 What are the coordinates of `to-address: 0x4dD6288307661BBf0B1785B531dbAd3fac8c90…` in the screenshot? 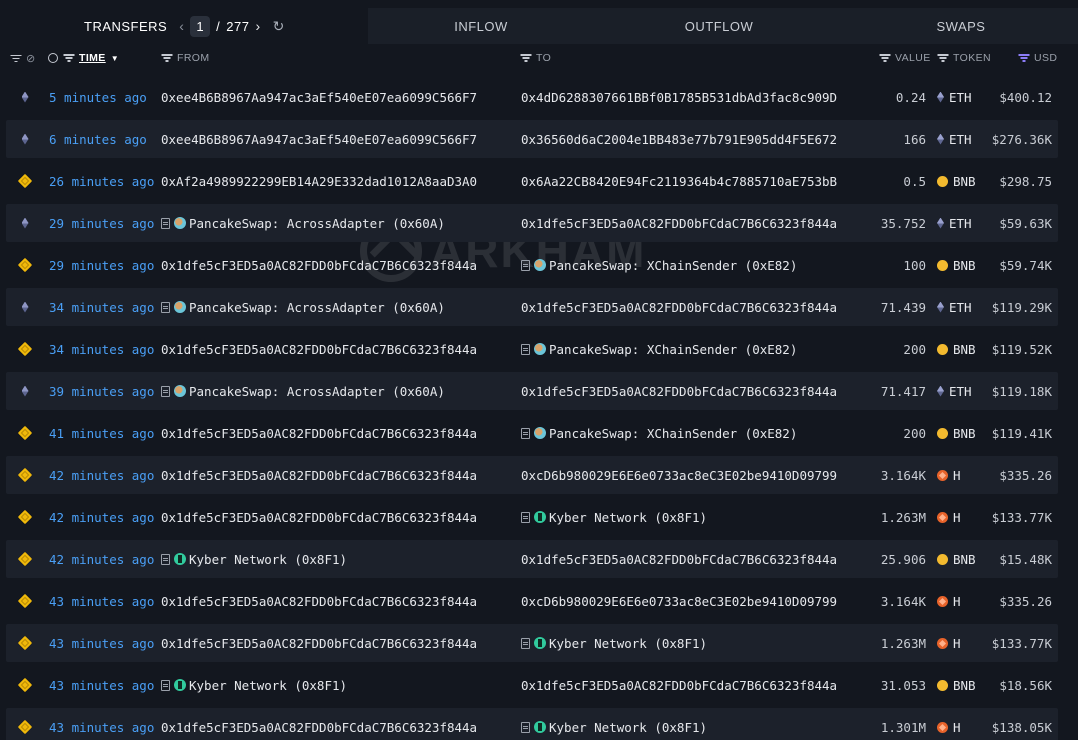 It's located at (679, 97).